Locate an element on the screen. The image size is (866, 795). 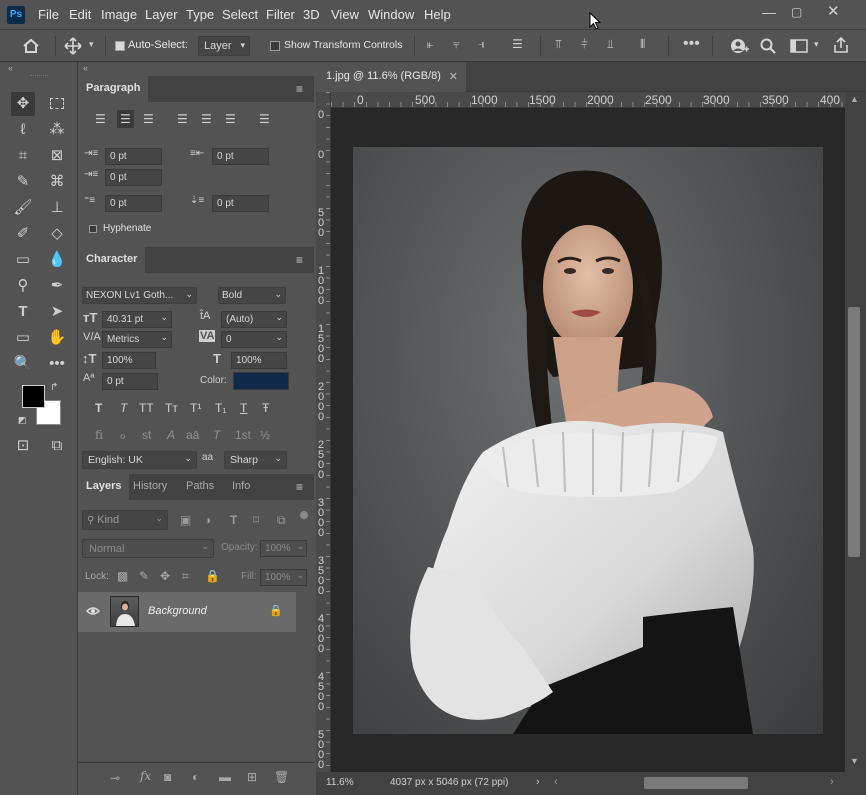
eye-icon is located at coordinates (93, 611).